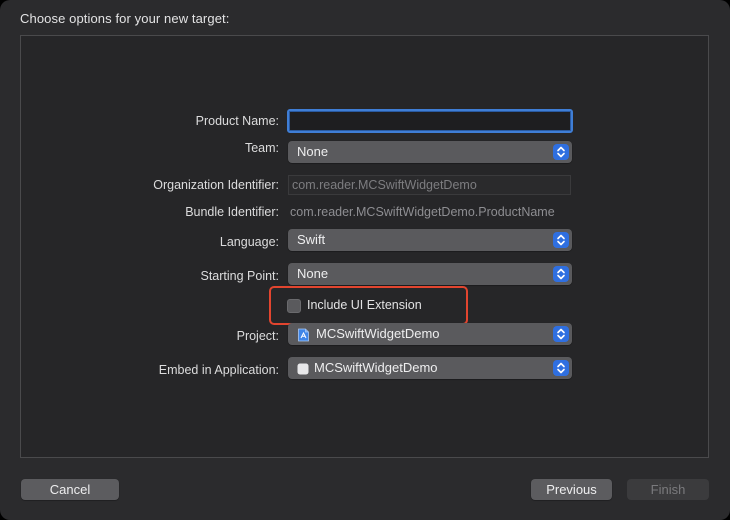 Image resolution: width=730 pixels, height=520 pixels. I want to click on product-name-field, so click(430, 121).